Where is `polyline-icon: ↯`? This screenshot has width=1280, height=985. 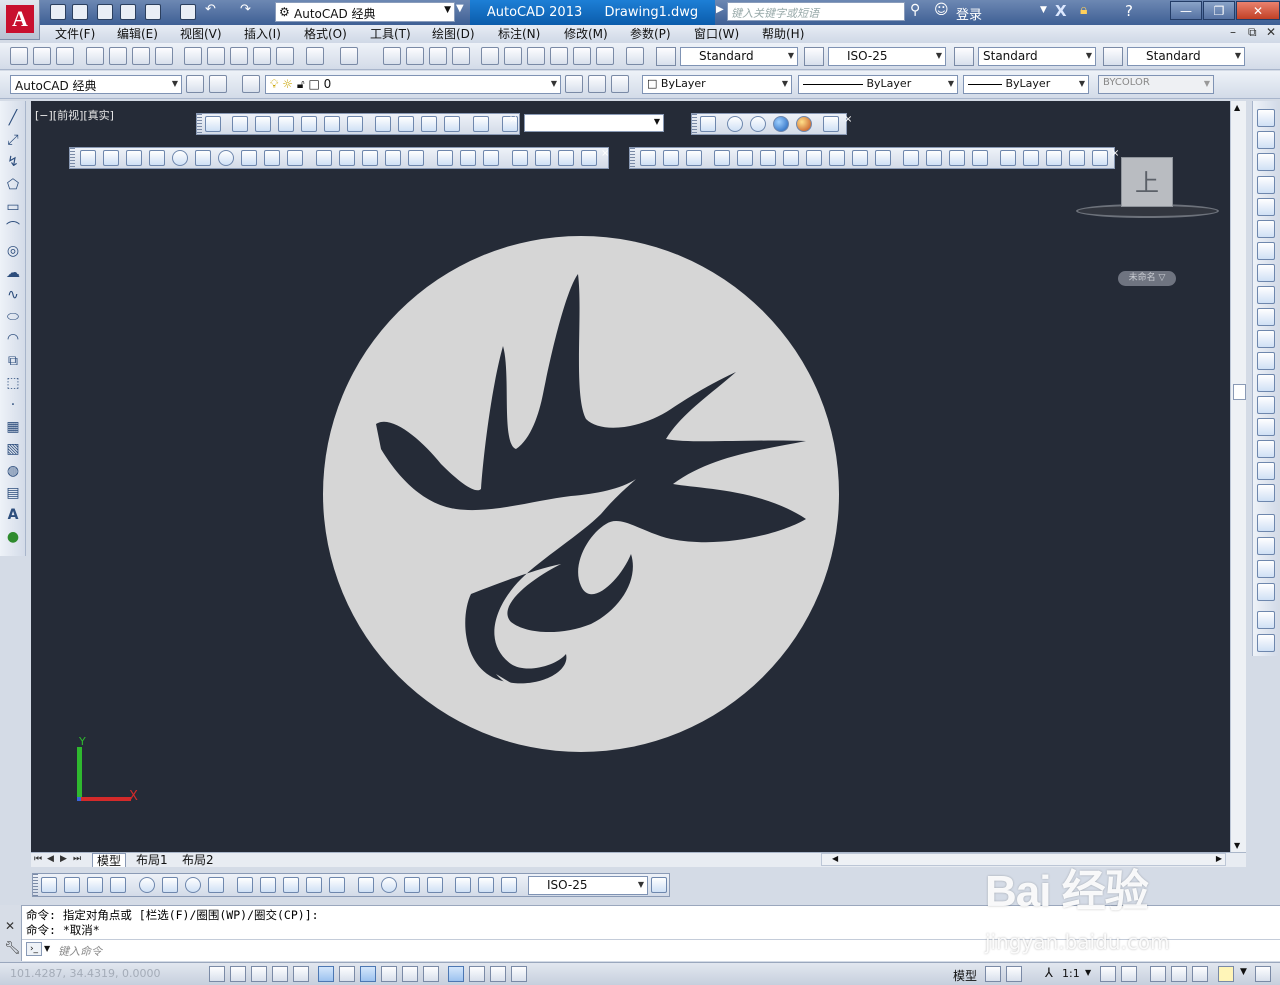
polyline-icon: ↯ is located at coordinates (13, 162).